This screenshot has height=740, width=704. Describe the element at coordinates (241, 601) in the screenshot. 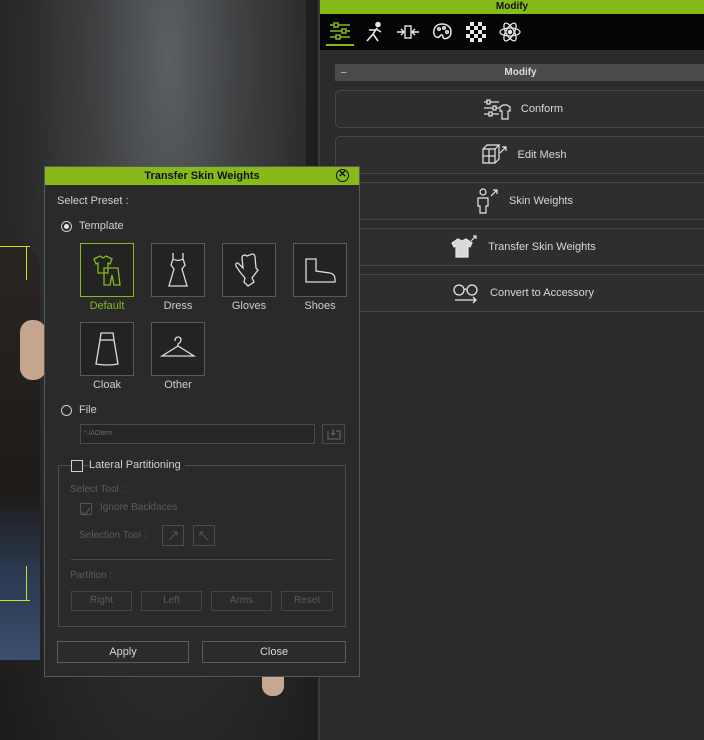

I see `partition-arms-button: Arms` at that location.